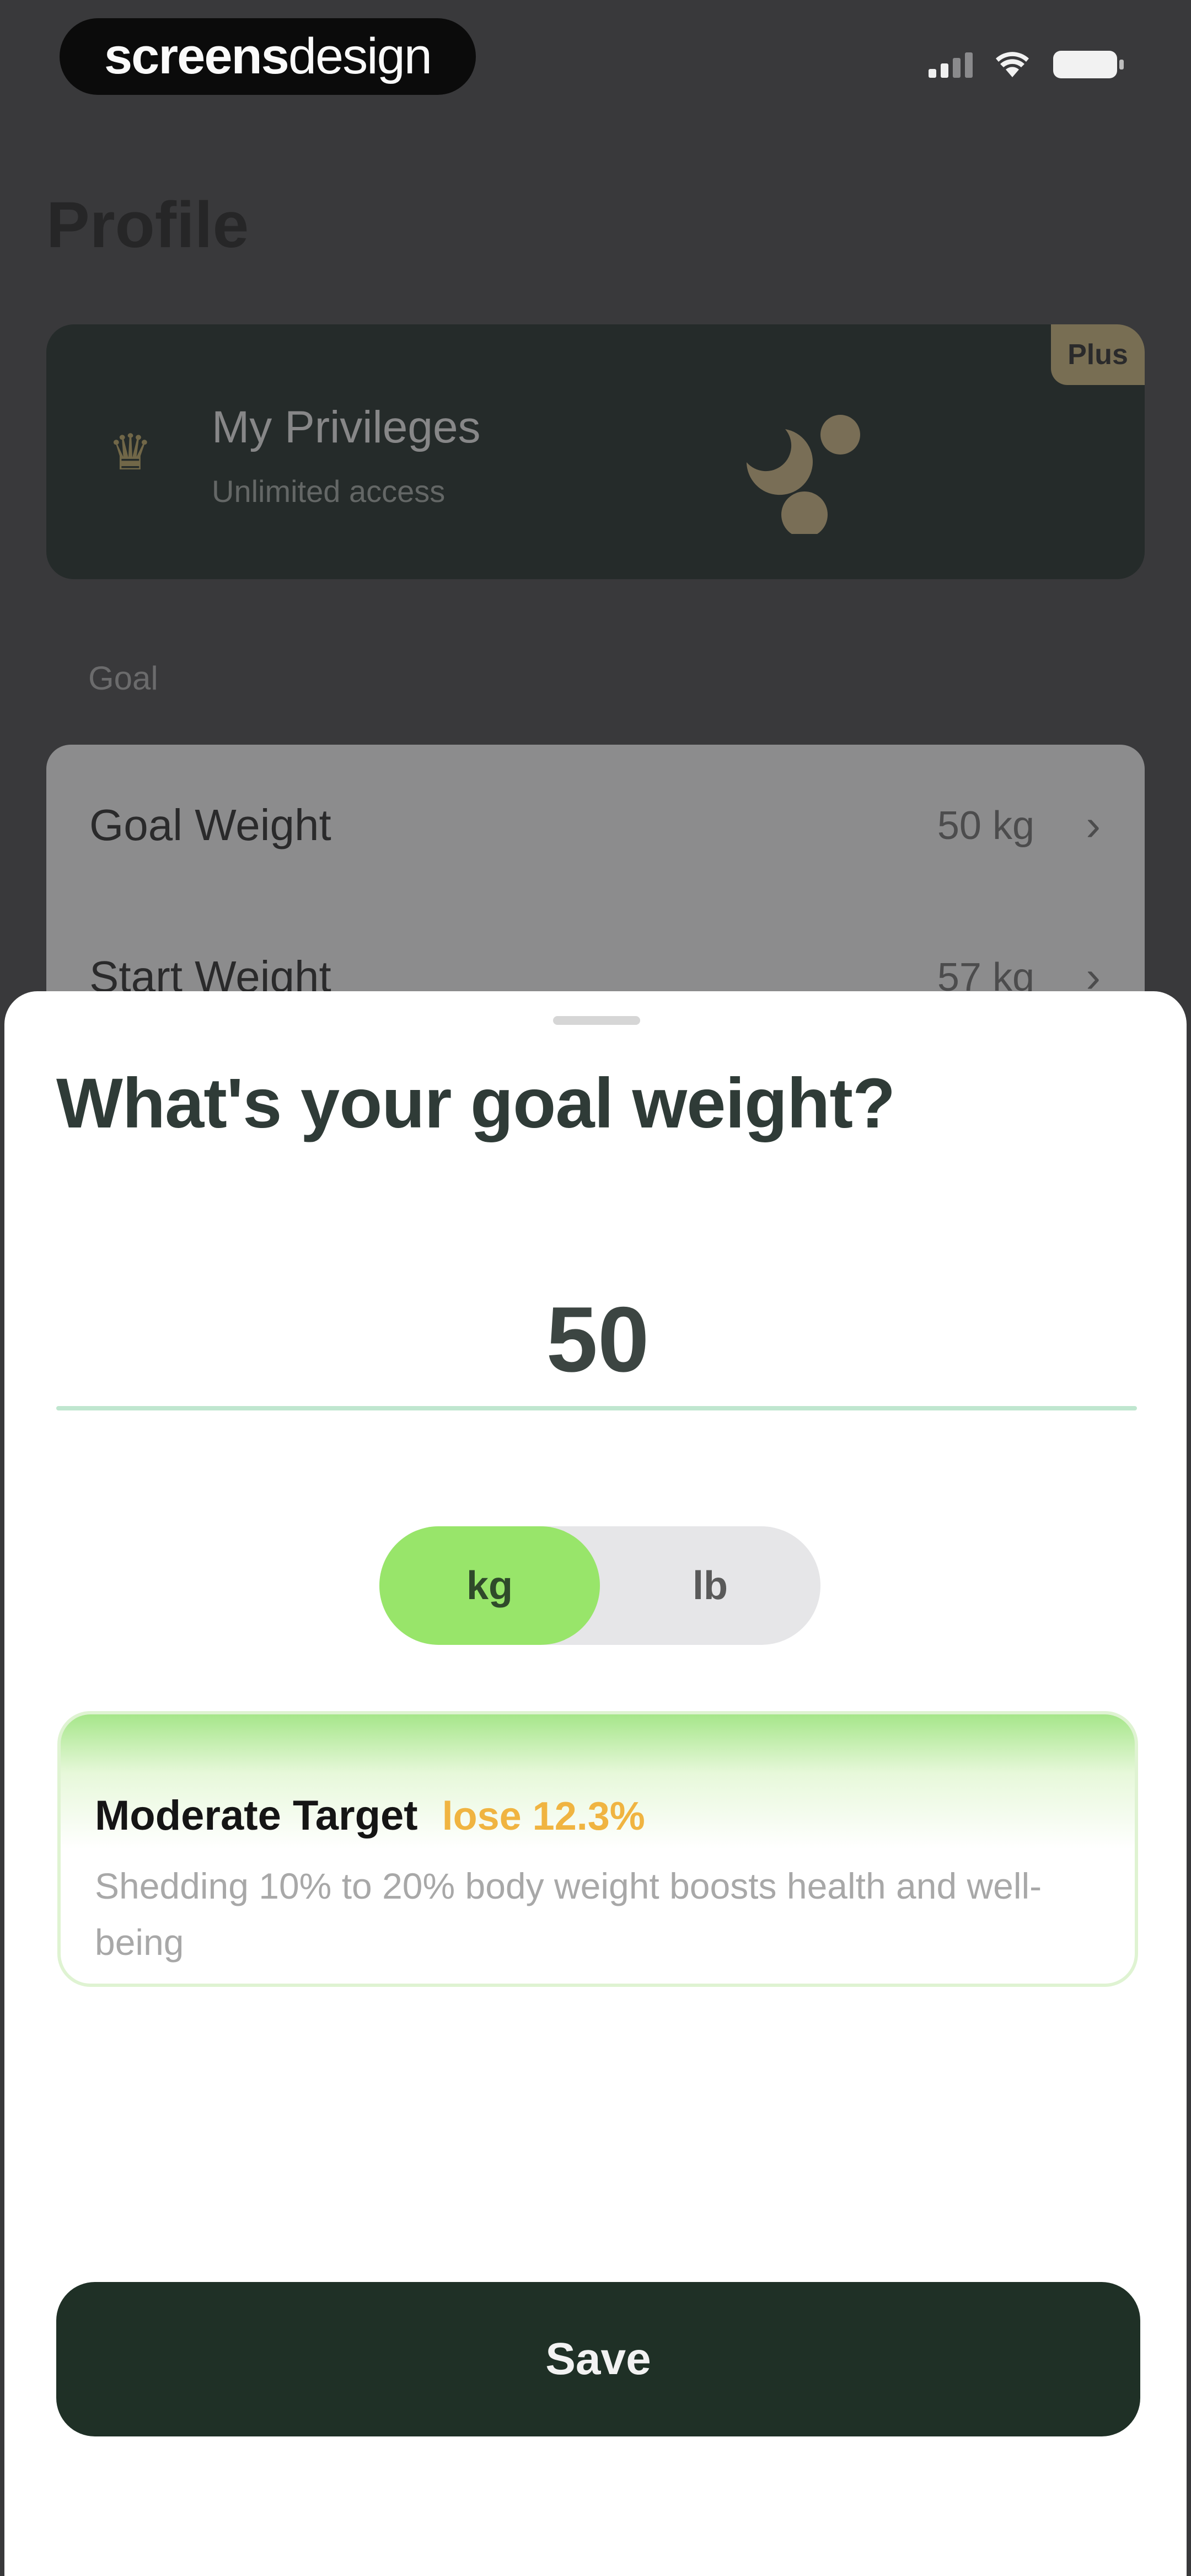  I want to click on crown-icon: ♛, so click(130, 452).